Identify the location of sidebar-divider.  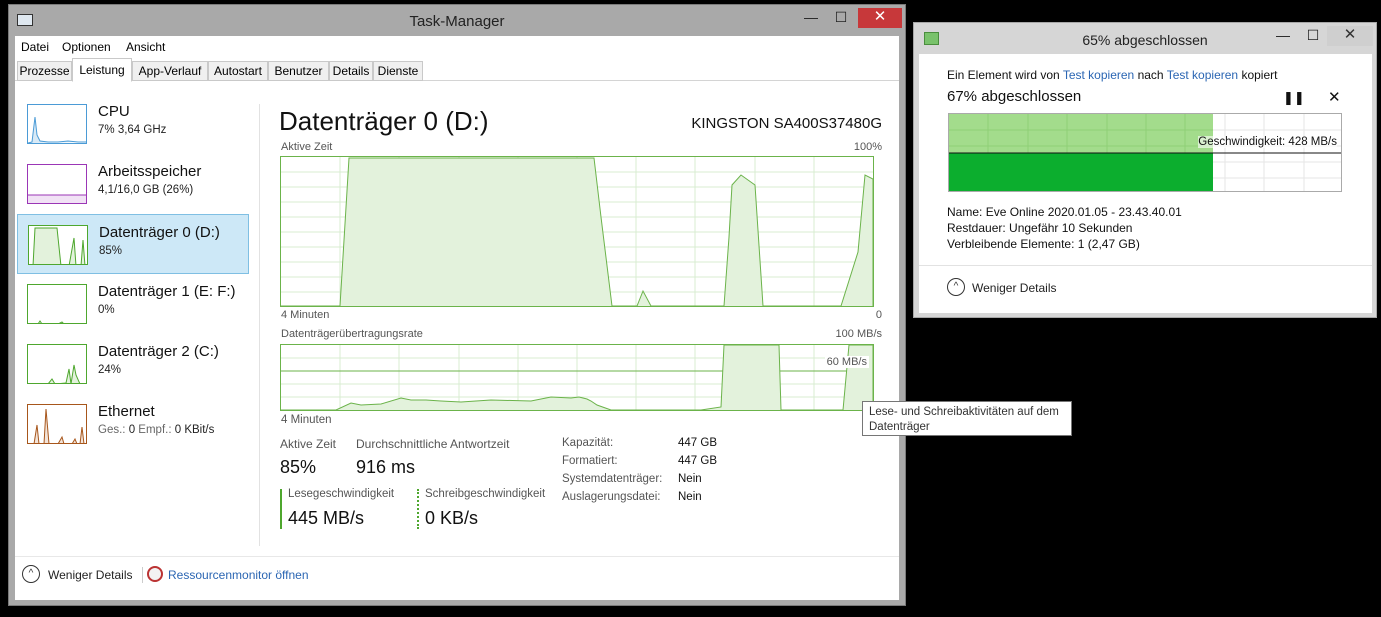
(259, 325).